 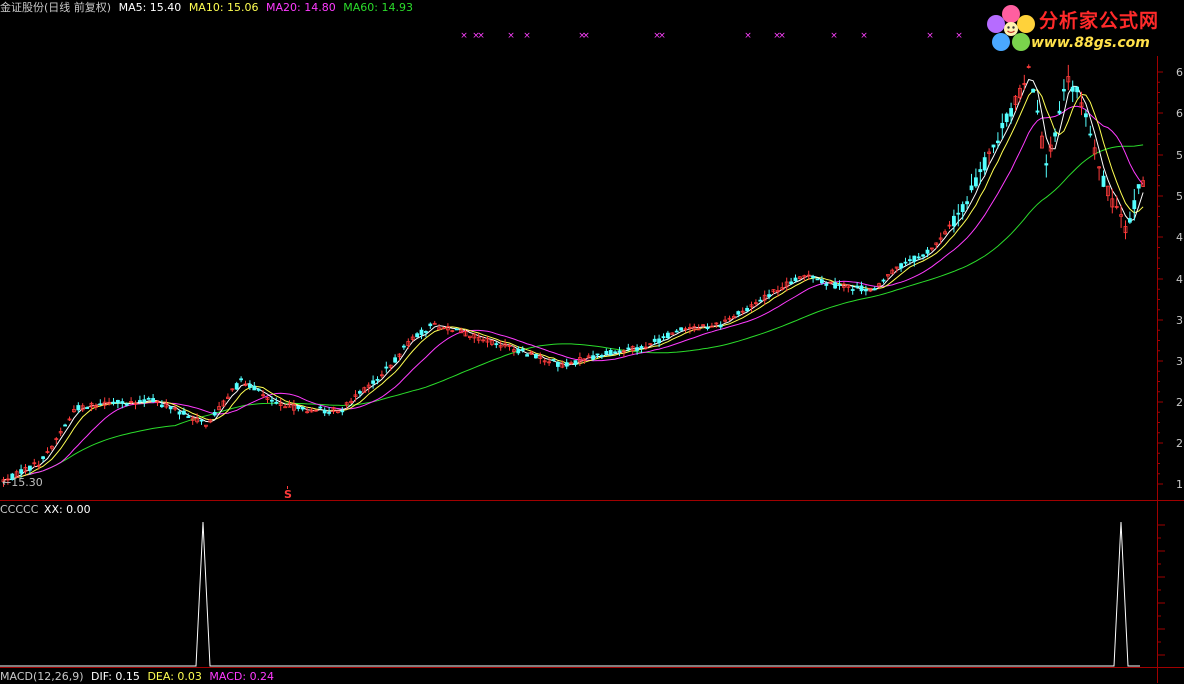 I want to click on price-tick-label: 5, so click(x=1179, y=155).